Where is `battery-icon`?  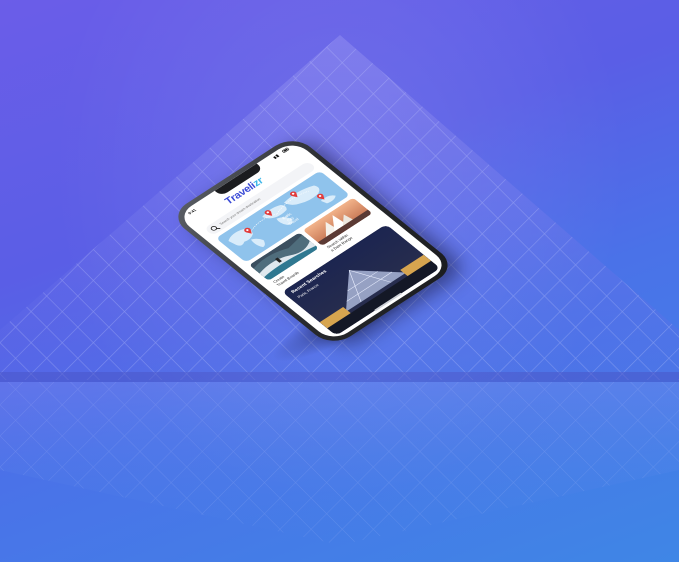 battery-icon is located at coordinates (281, 153).